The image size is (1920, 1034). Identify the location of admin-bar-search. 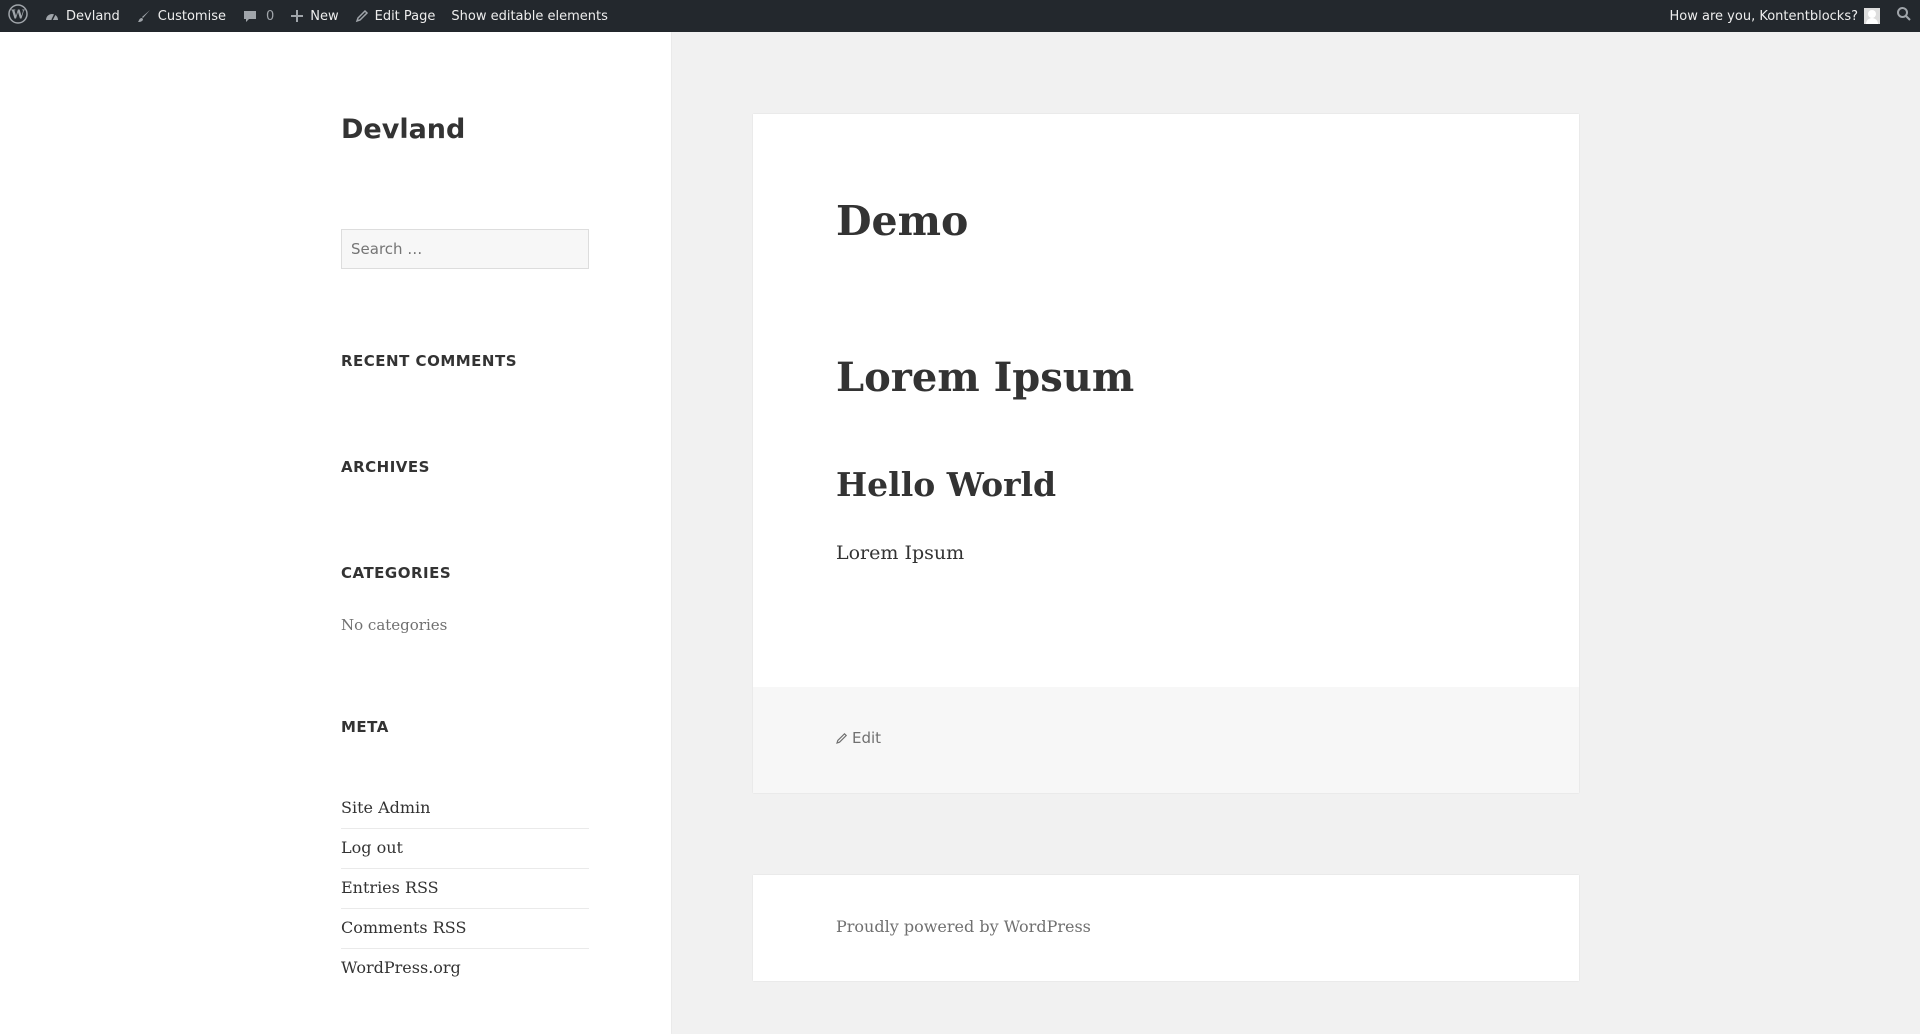
(1904, 16).